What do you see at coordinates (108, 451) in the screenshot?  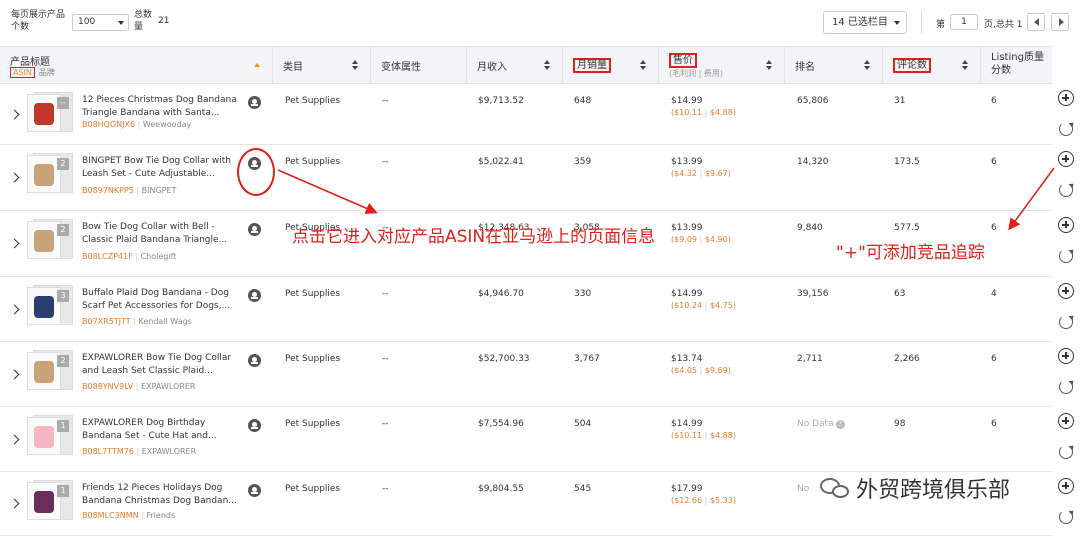 I see `product-asin: B08L7TTM76` at bounding box center [108, 451].